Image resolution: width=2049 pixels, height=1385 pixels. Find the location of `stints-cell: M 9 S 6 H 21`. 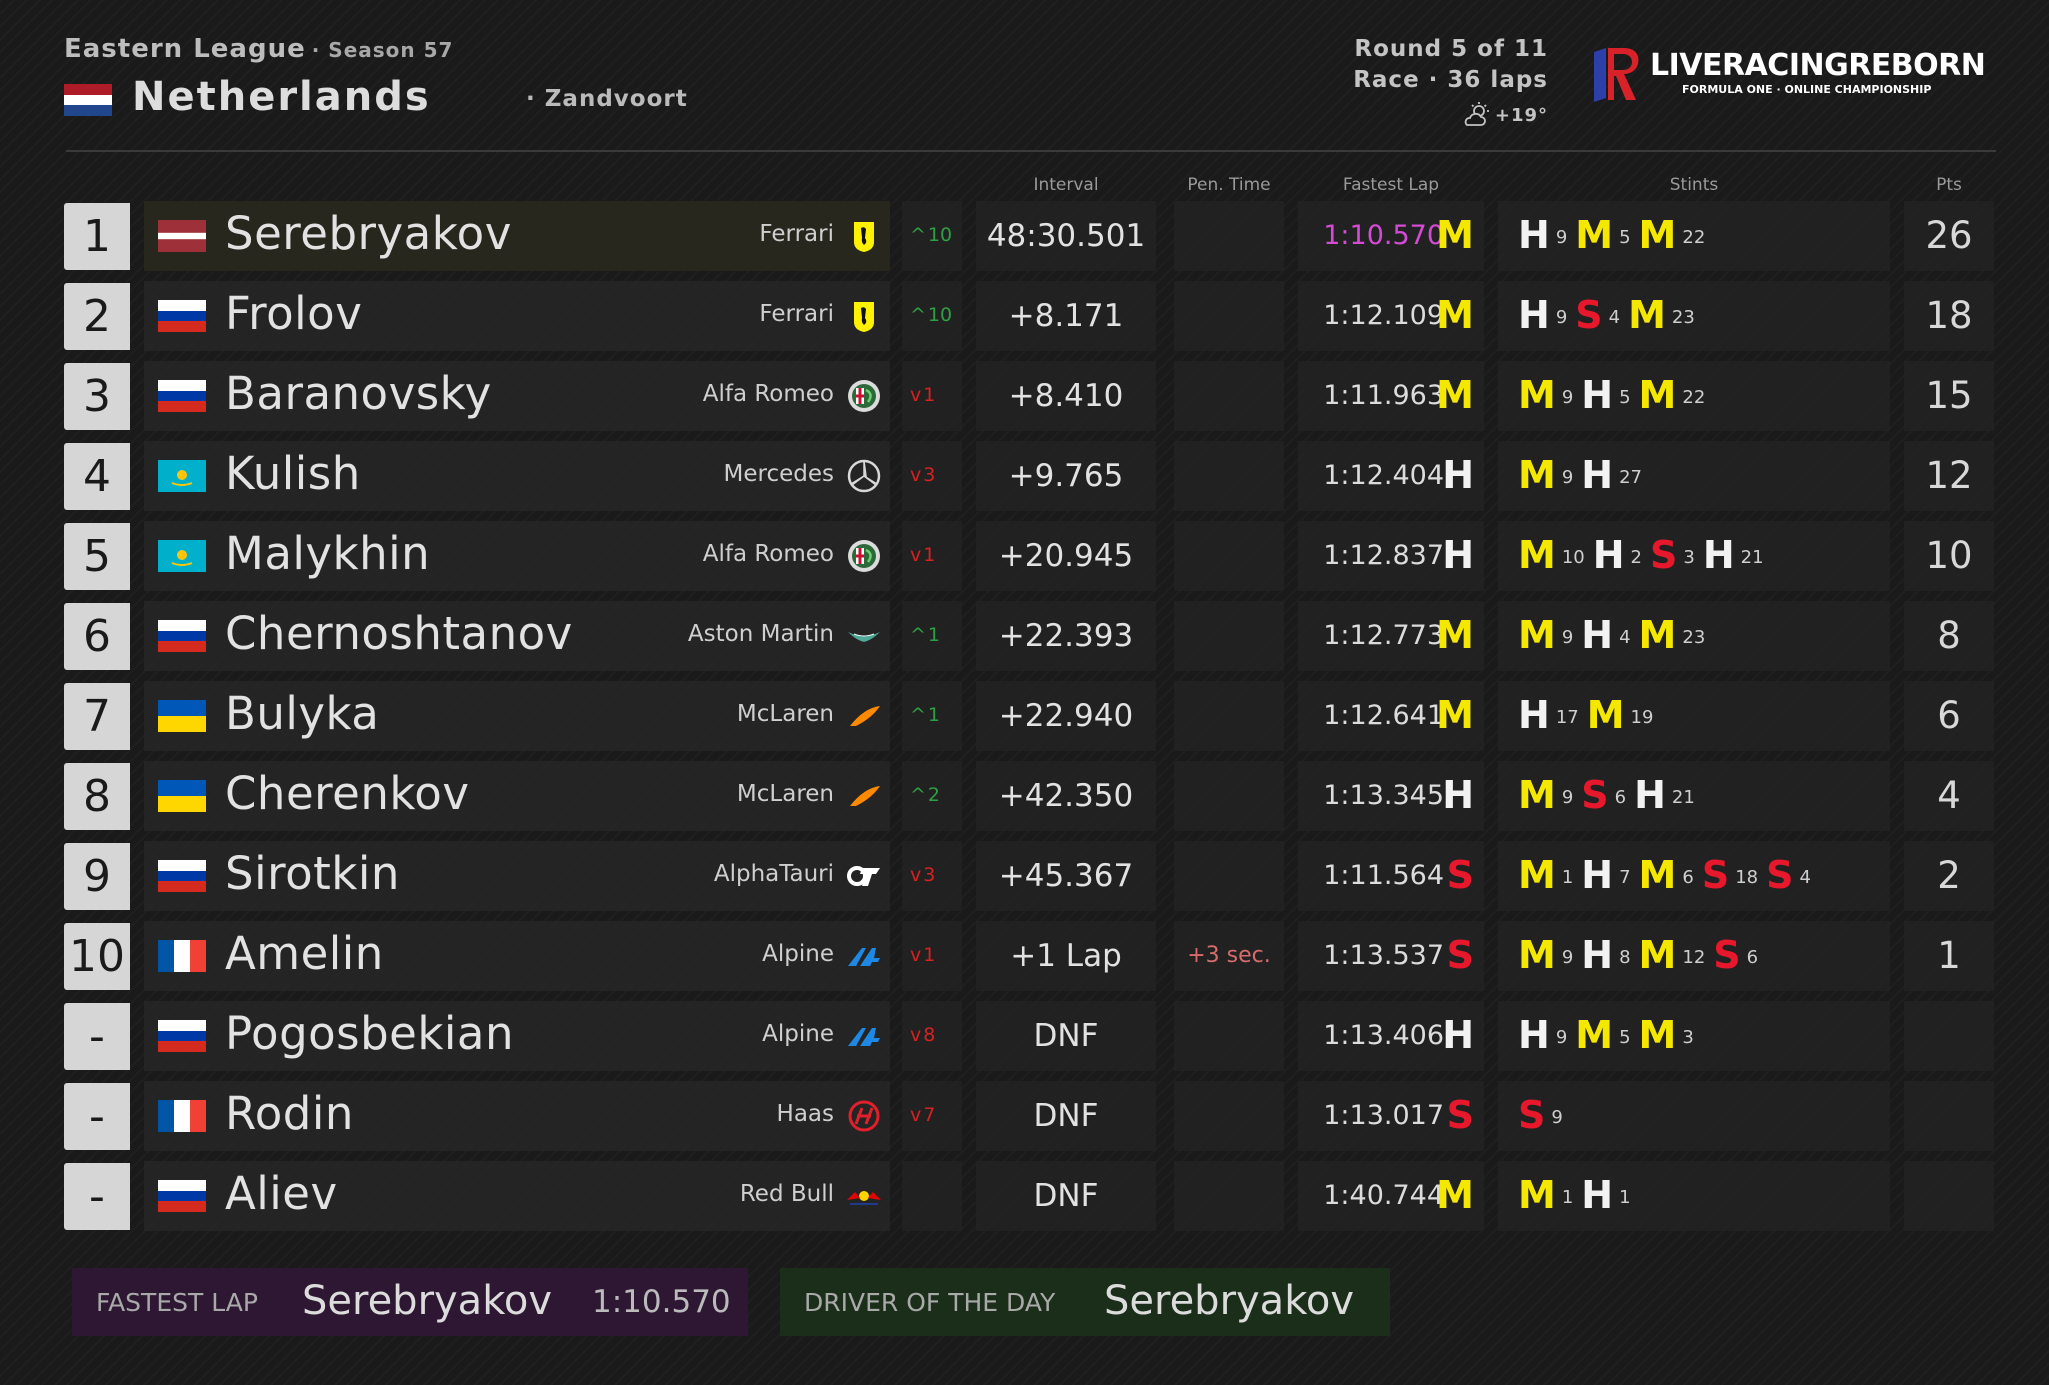

stints-cell: M 9 S 6 H 21 is located at coordinates (1694, 796).